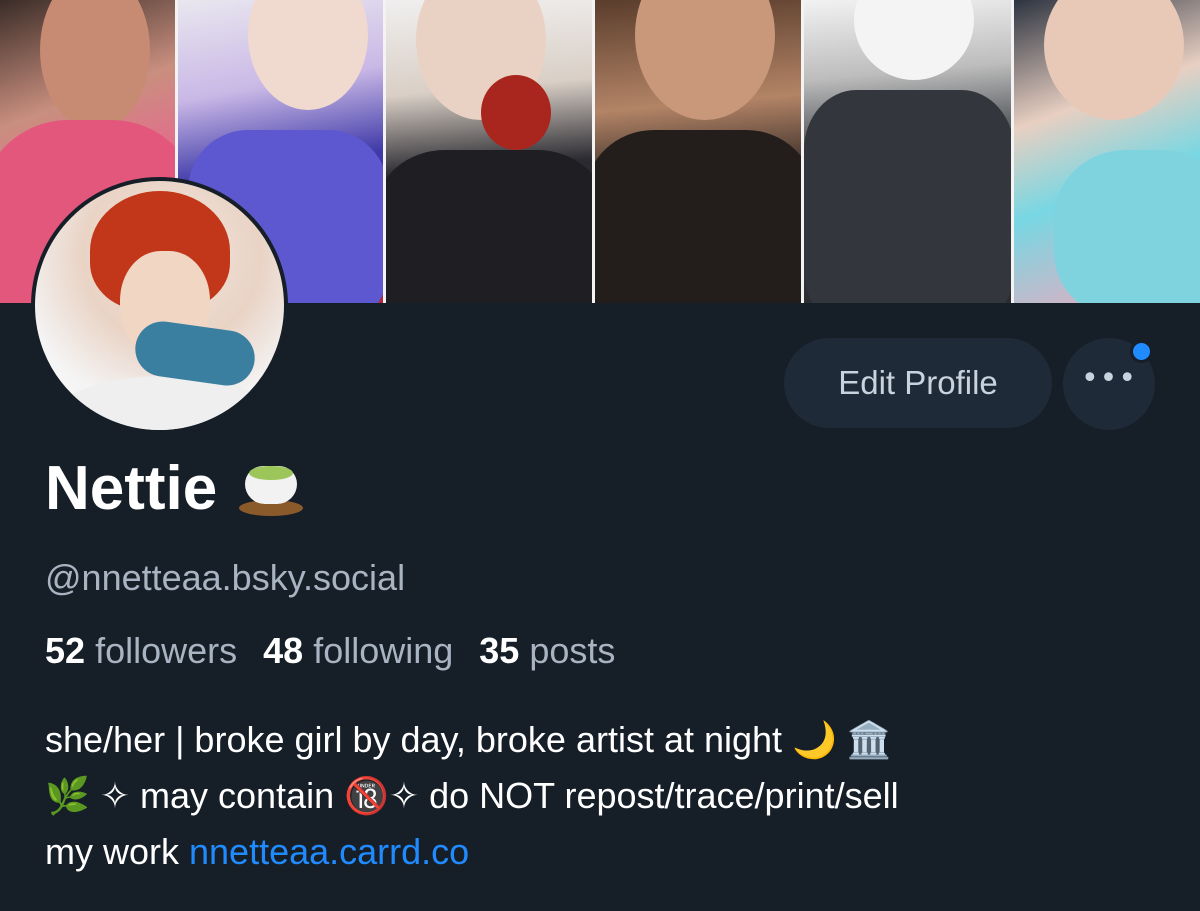  What do you see at coordinates (1141, 351) in the screenshot?
I see `notification-dot` at bounding box center [1141, 351].